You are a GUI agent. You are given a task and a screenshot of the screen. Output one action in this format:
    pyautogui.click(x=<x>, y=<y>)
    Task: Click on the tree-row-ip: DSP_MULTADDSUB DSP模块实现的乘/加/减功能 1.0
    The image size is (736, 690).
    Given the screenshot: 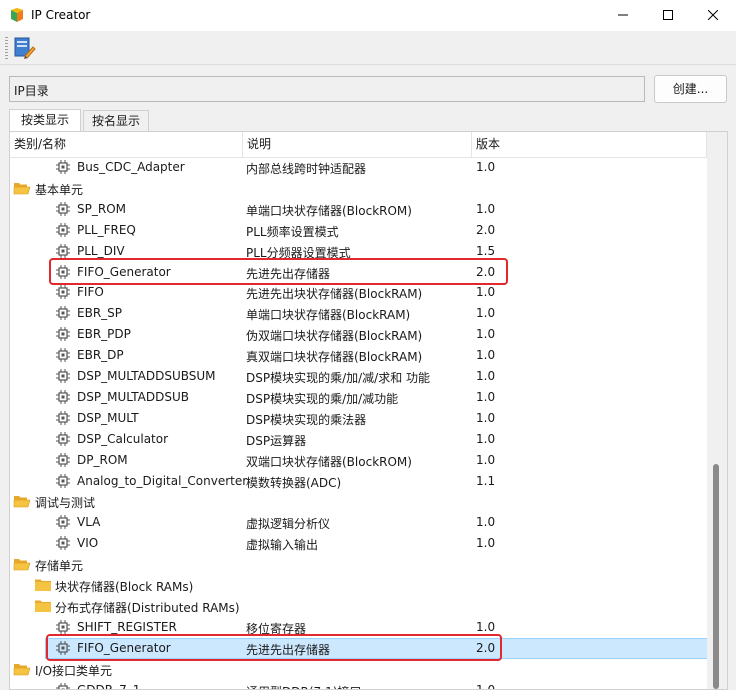 What is the action you would take?
    pyautogui.click(x=358, y=397)
    